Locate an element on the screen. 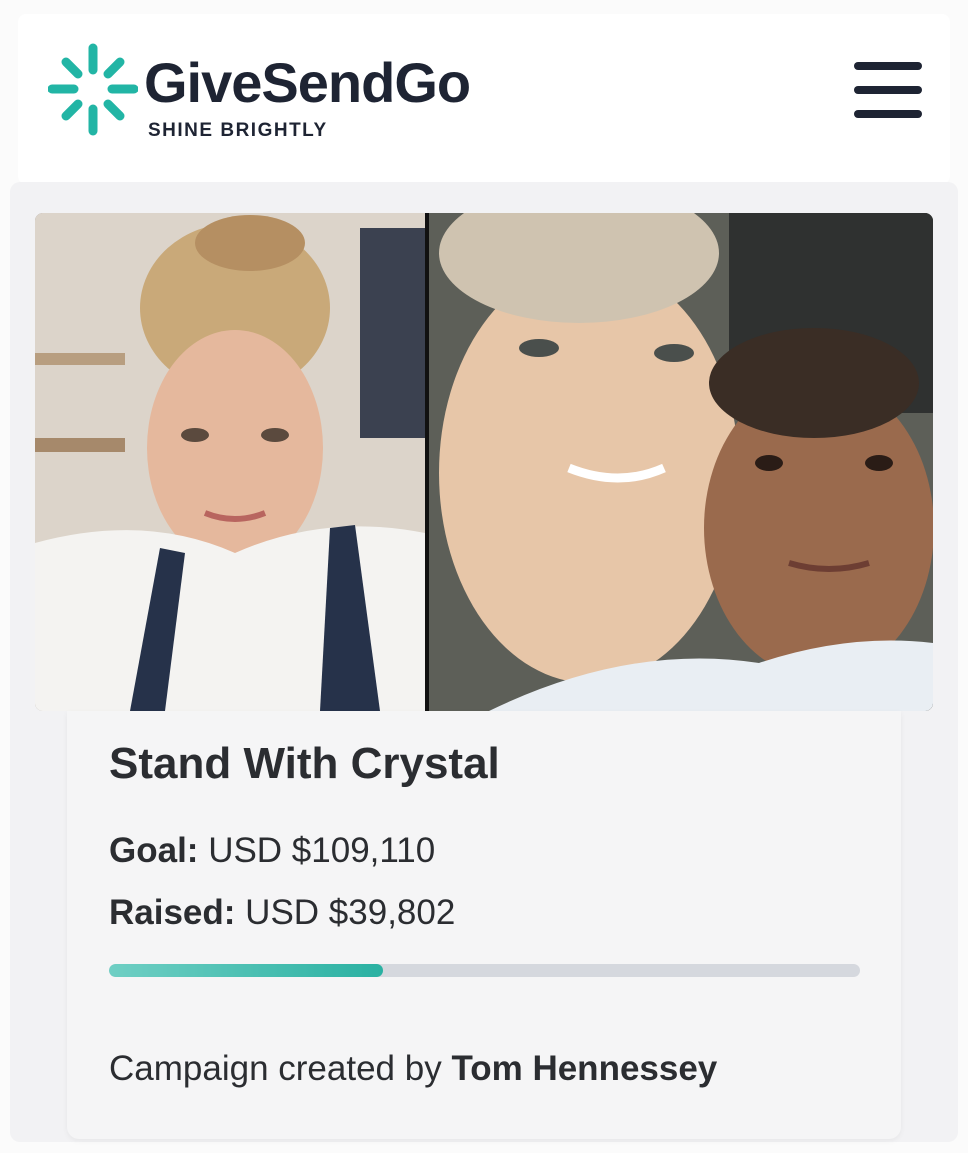  site-header: GiveSendGo SHINE BRIGHTLY is located at coordinates (484, 99).